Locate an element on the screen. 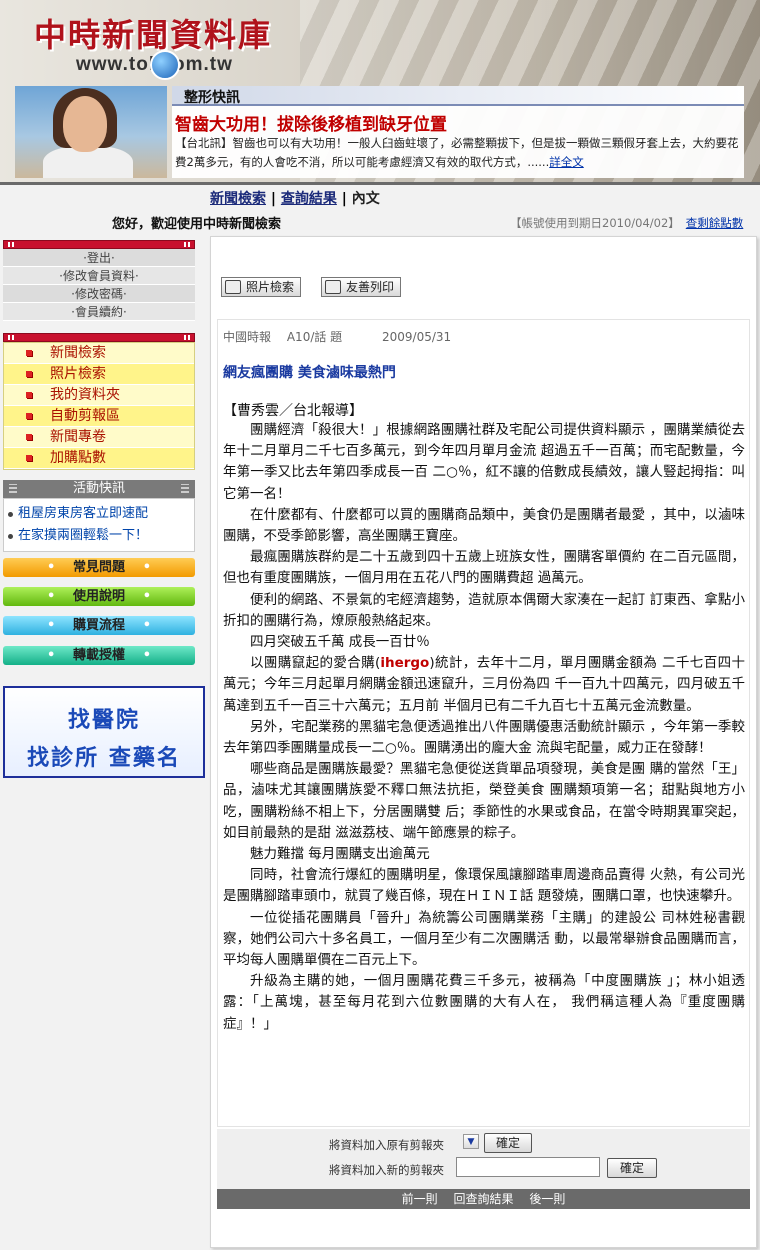 This screenshot has height=1250, width=760. existing-folder-confirm-button: 確定 is located at coordinates (508, 1143).